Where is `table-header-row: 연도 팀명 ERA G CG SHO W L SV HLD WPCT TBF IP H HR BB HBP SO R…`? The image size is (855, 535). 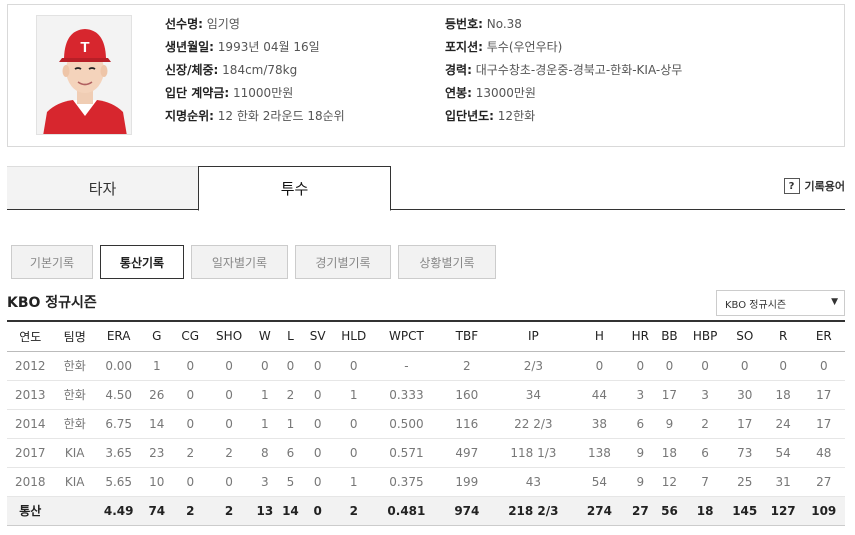 table-header-row: 연도 팀명 ERA G CG SHO W L SV HLD WPCT TBF IP H HR BB HBP SO R… is located at coordinates (426, 336).